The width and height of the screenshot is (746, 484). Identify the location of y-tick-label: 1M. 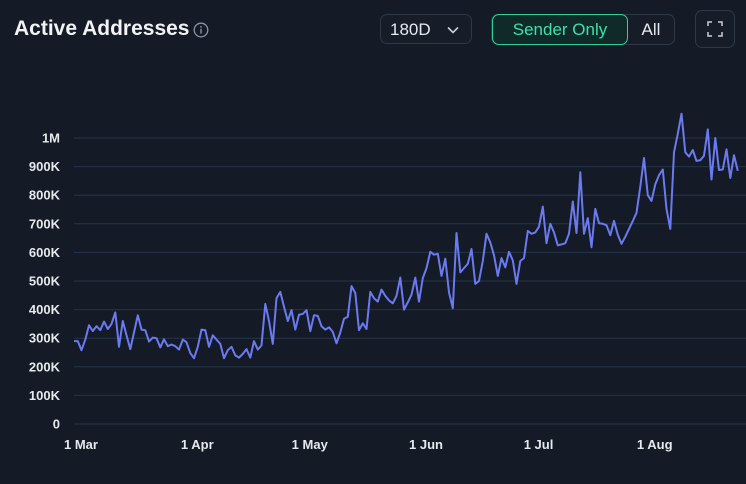
(51, 138).